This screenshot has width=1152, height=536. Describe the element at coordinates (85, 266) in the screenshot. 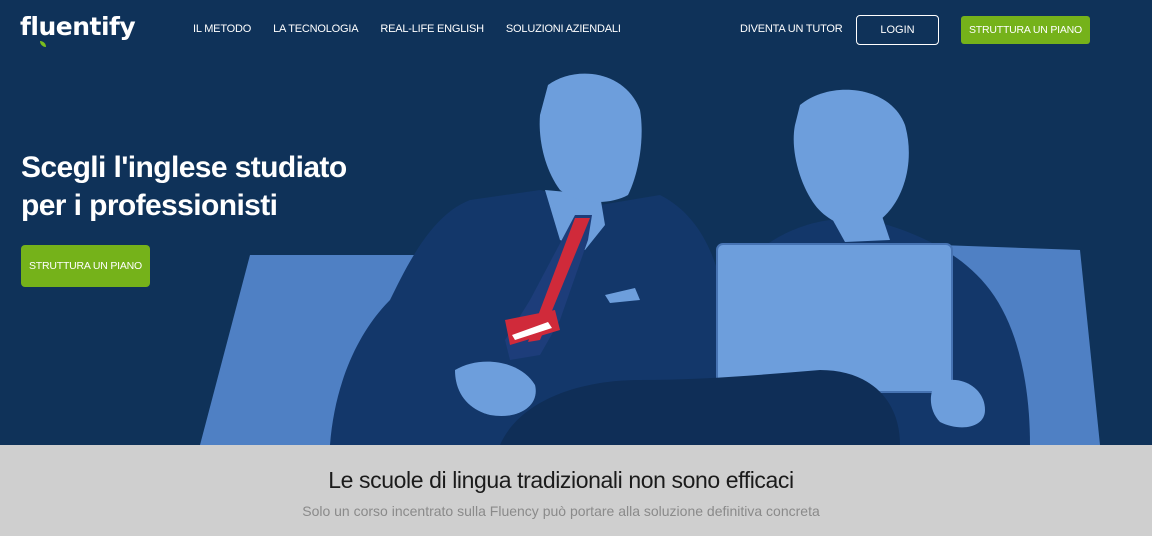

I see `struttura-piano-hero-button: STRUTTURA UN PIANO` at that location.